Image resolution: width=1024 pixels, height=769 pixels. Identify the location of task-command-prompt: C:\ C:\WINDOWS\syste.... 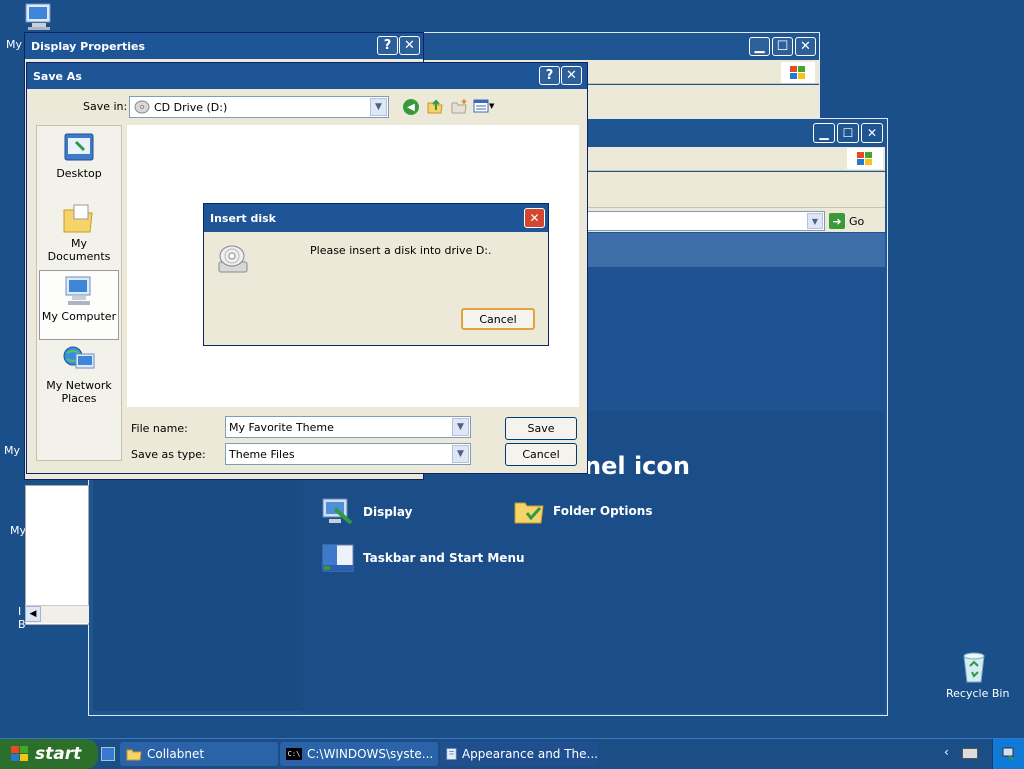
(359, 754).